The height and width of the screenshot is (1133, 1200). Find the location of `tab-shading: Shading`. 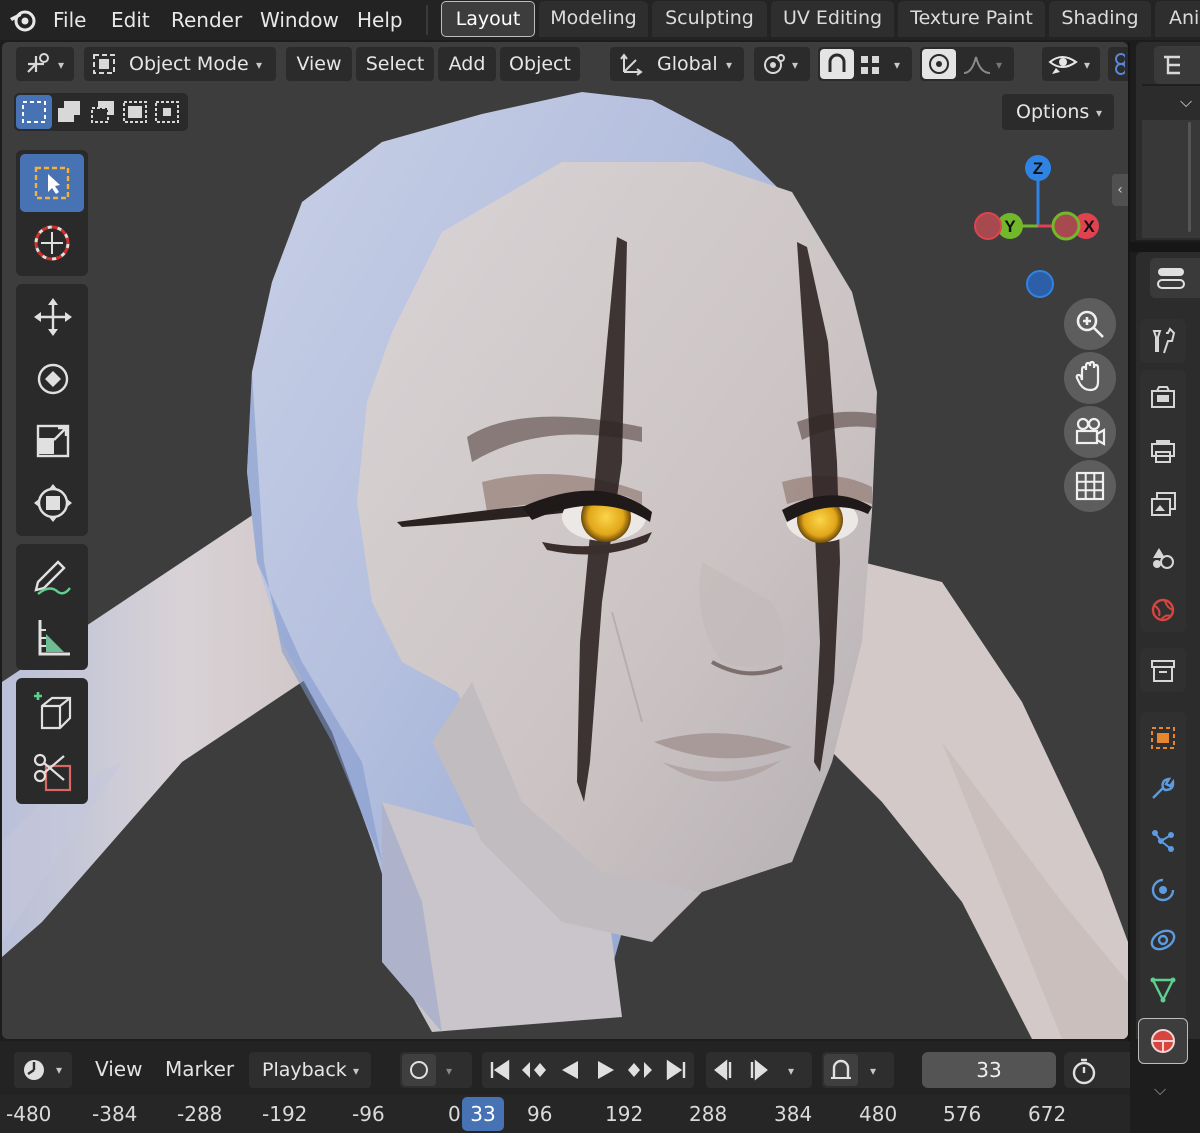

tab-shading: Shading is located at coordinates (1100, 19).